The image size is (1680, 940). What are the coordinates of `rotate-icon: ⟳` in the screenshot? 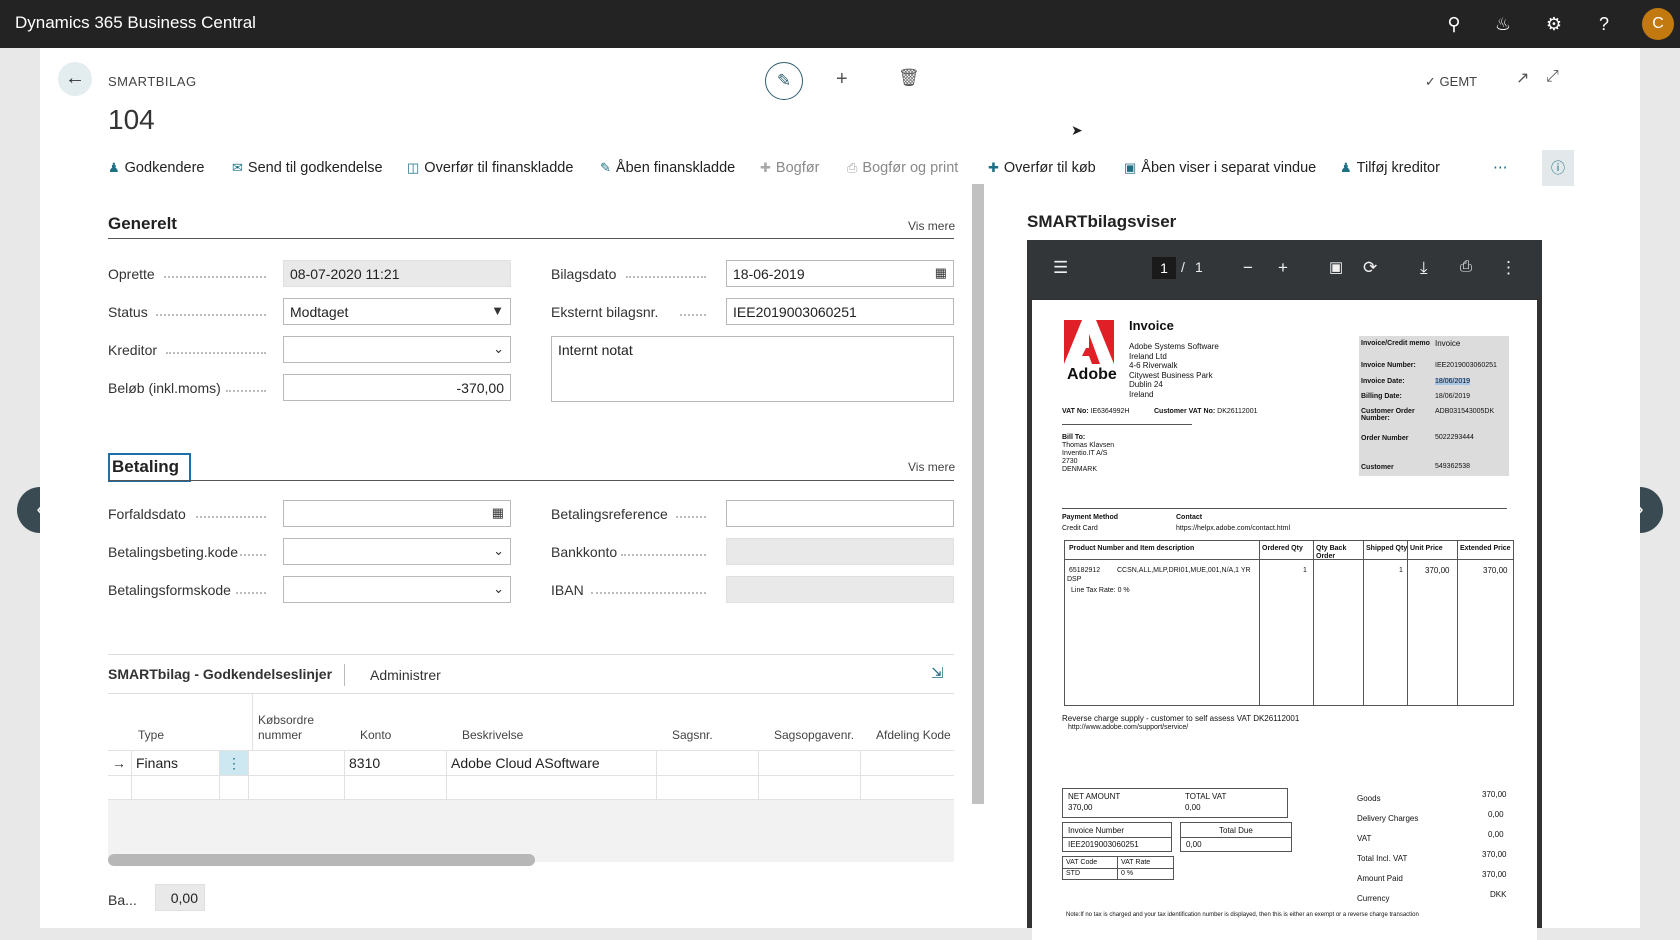 It's located at (1370, 268).